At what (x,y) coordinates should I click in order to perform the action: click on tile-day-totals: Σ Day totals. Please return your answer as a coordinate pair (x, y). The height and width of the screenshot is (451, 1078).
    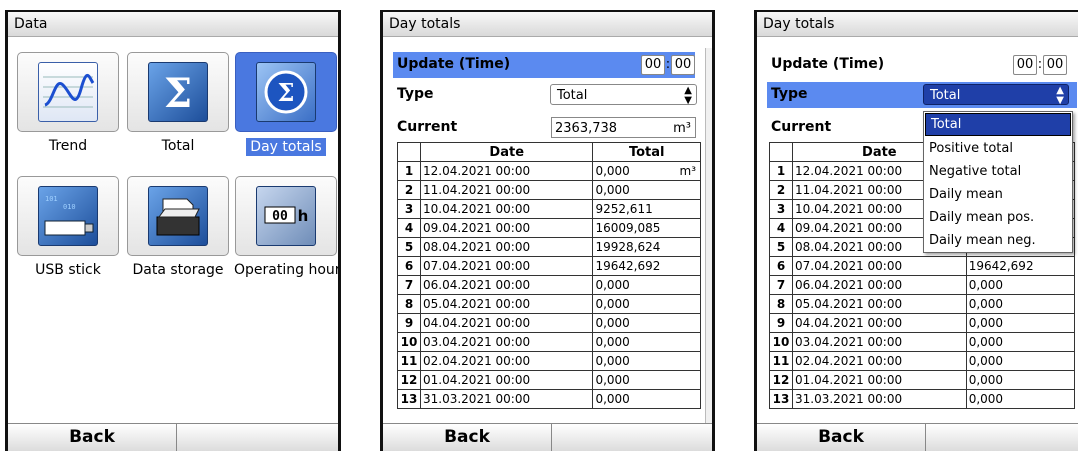
    Looking at the image, I should click on (286, 104).